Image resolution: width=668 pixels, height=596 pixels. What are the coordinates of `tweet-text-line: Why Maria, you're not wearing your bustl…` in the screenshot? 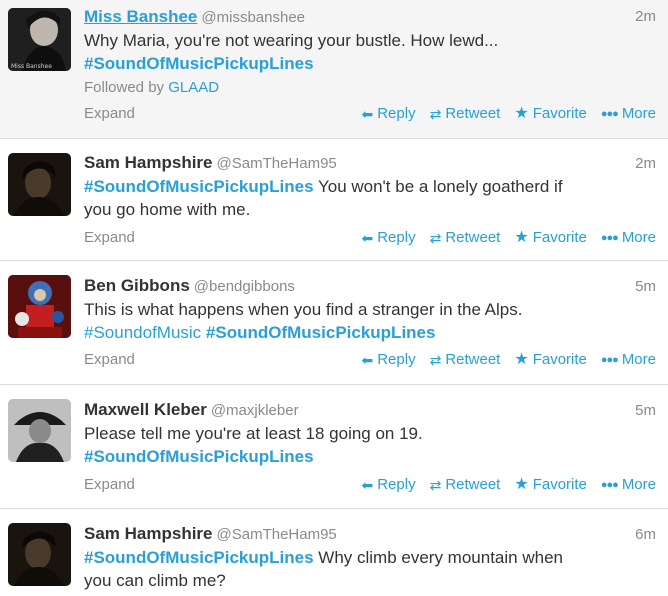 It's located at (291, 40).